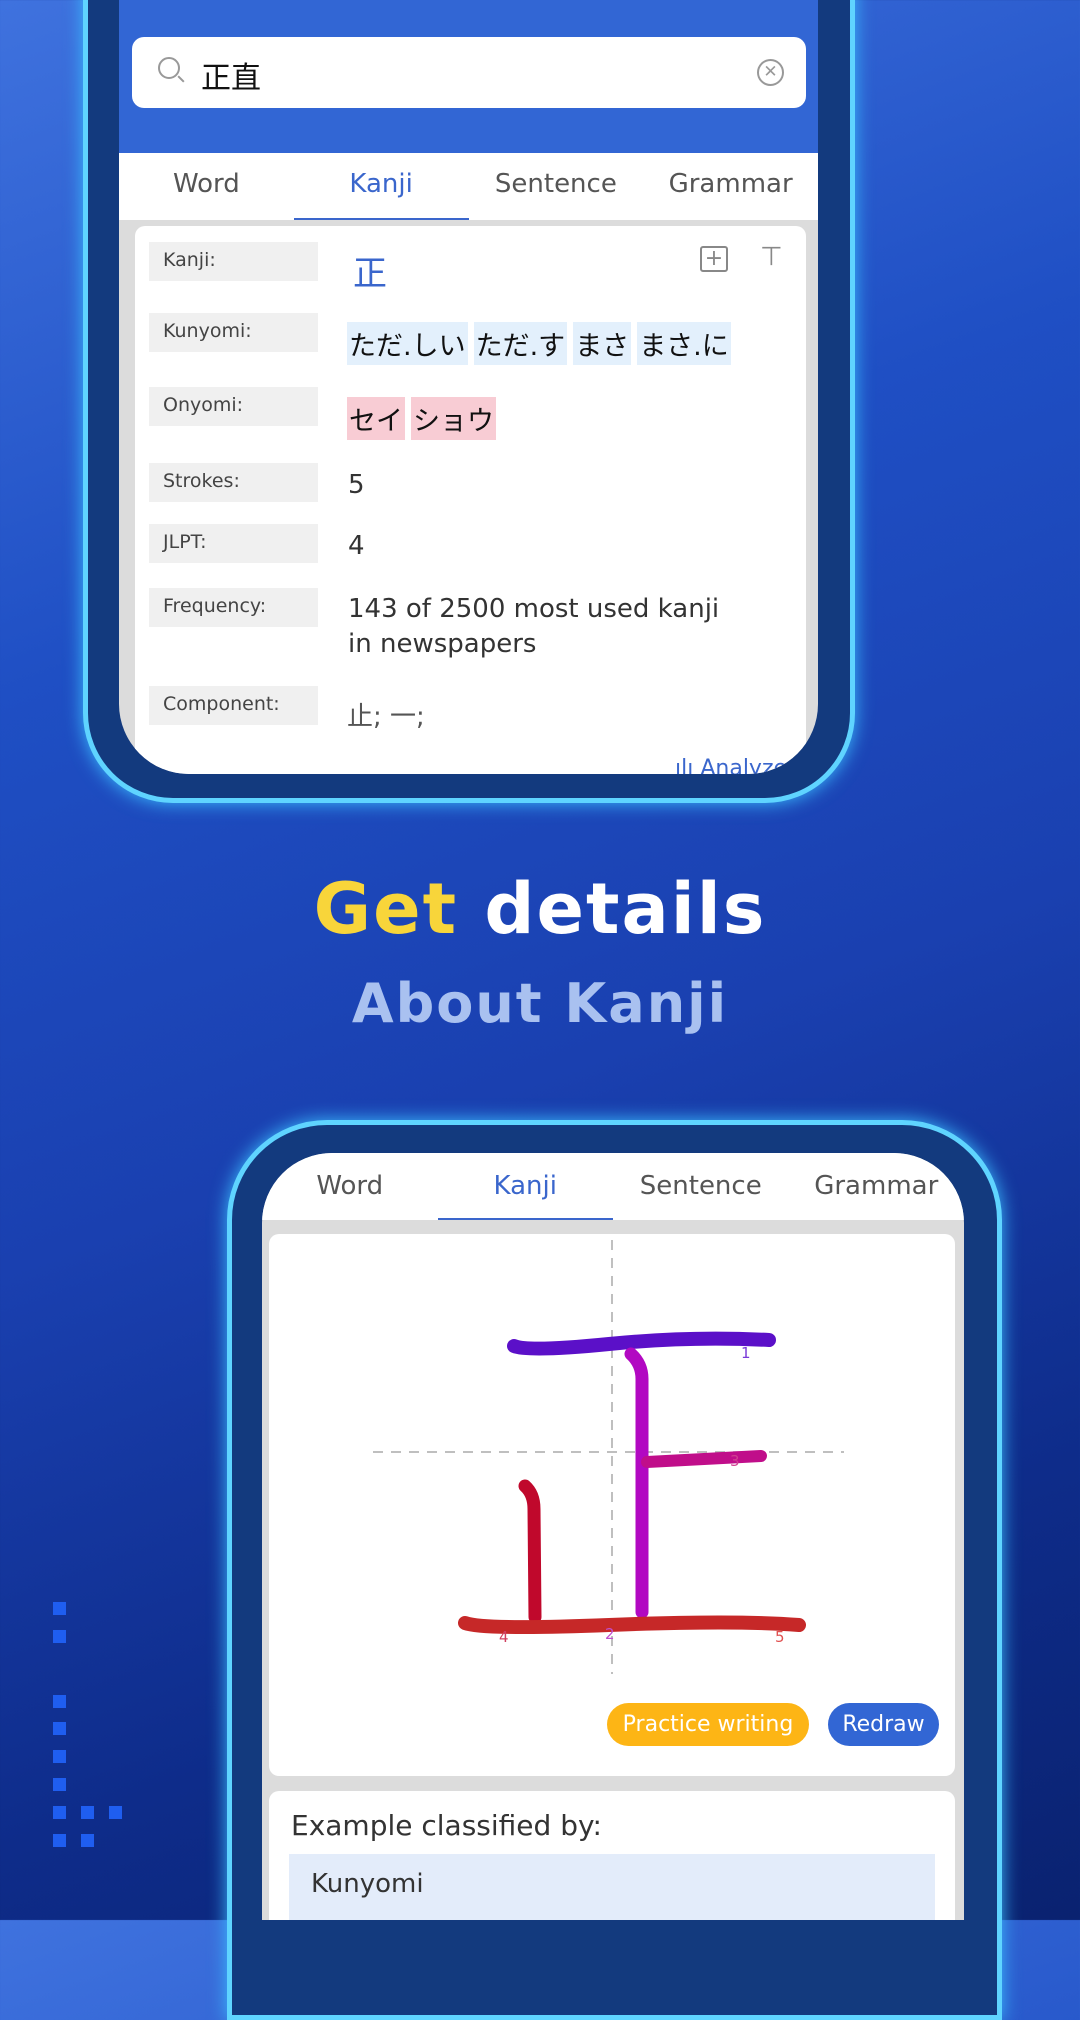 The height and width of the screenshot is (2020, 1080). I want to click on onyomi-values: セイ ショウ, so click(424, 418).